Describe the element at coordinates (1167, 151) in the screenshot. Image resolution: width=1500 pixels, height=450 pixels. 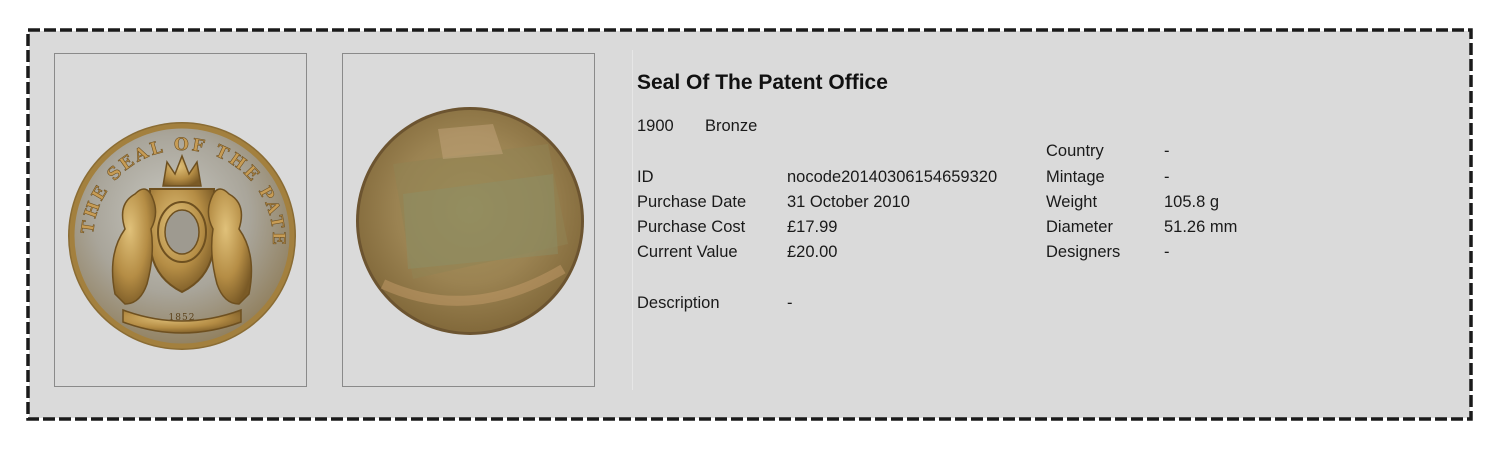
I see `country-value: -` at that location.